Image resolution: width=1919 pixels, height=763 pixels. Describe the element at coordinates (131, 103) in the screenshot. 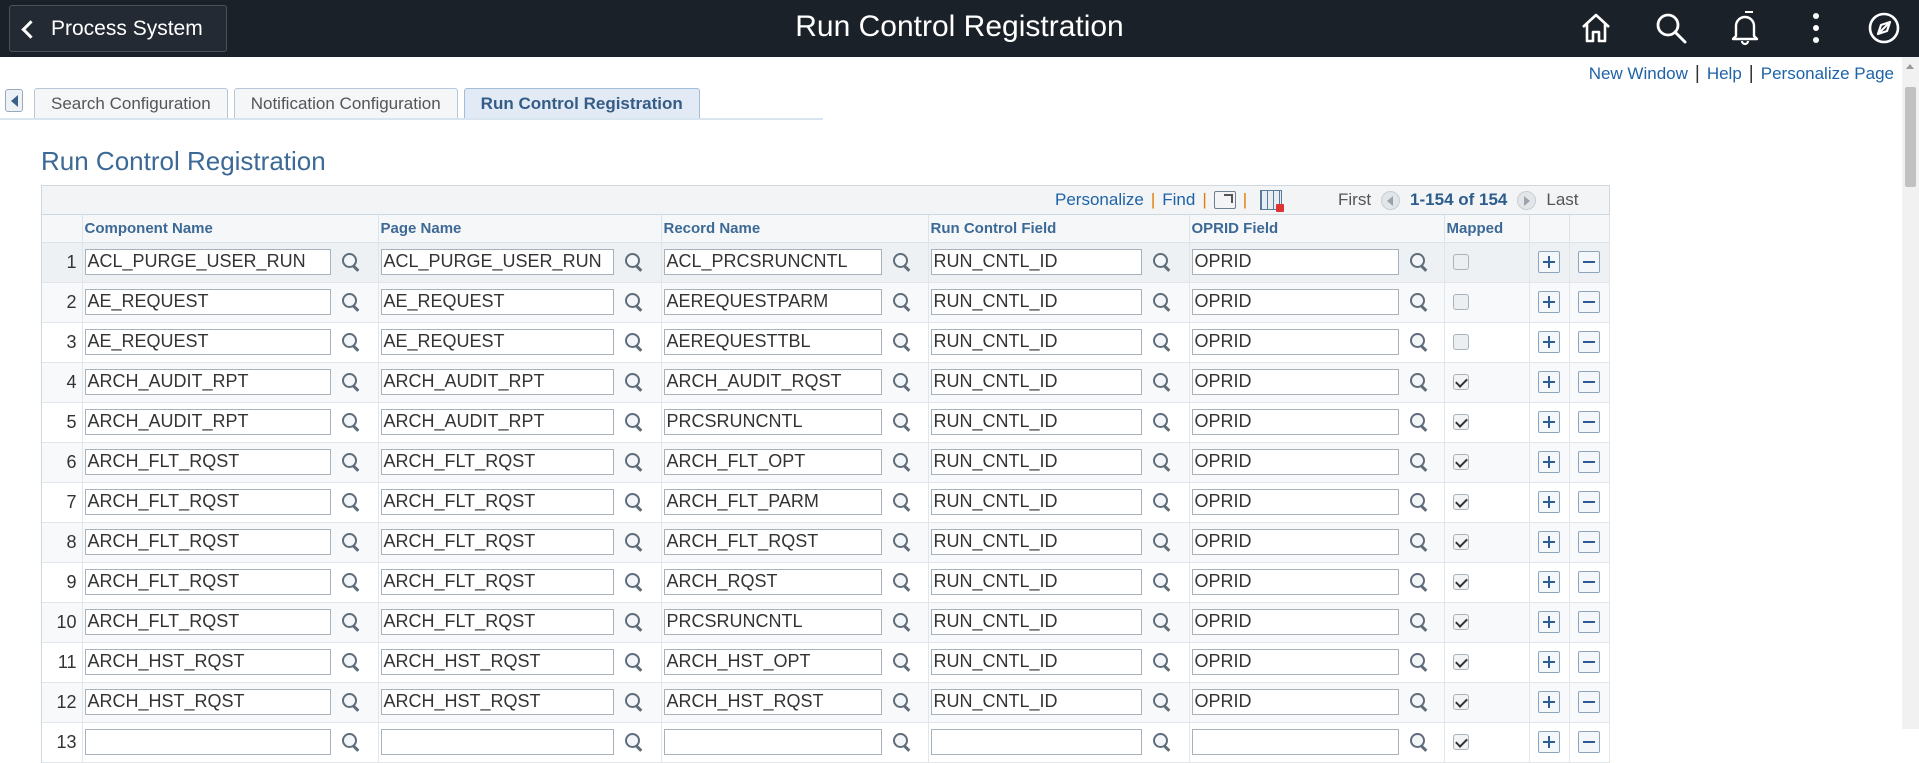

I see `tab-search-configuration: Search Configuration` at that location.